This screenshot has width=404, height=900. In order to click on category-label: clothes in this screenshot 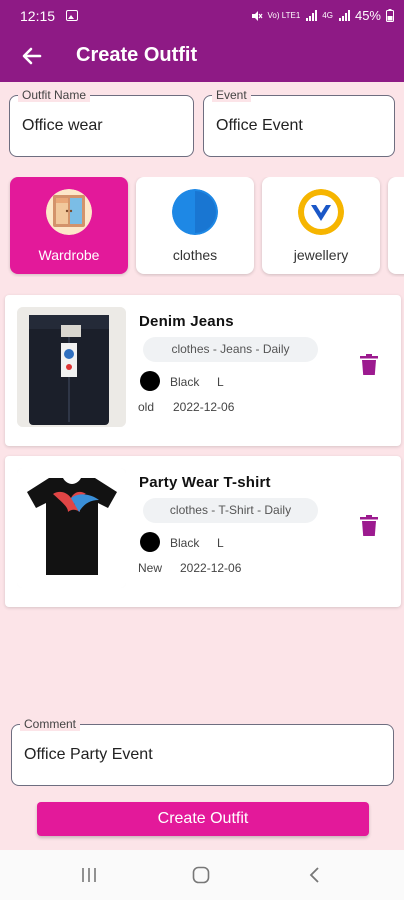, I will do `click(195, 255)`.